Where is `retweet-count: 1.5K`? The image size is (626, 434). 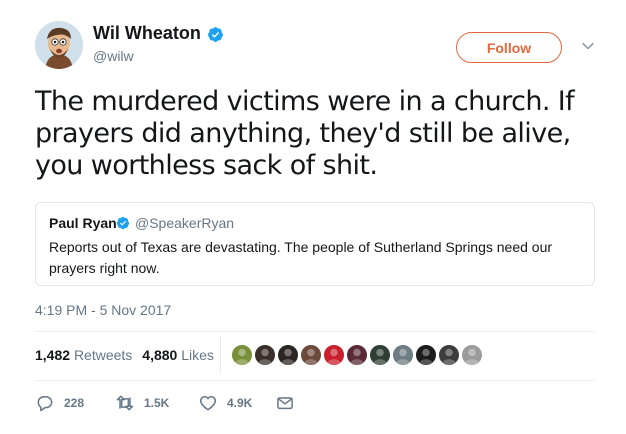 retweet-count: 1.5K is located at coordinates (157, 403).